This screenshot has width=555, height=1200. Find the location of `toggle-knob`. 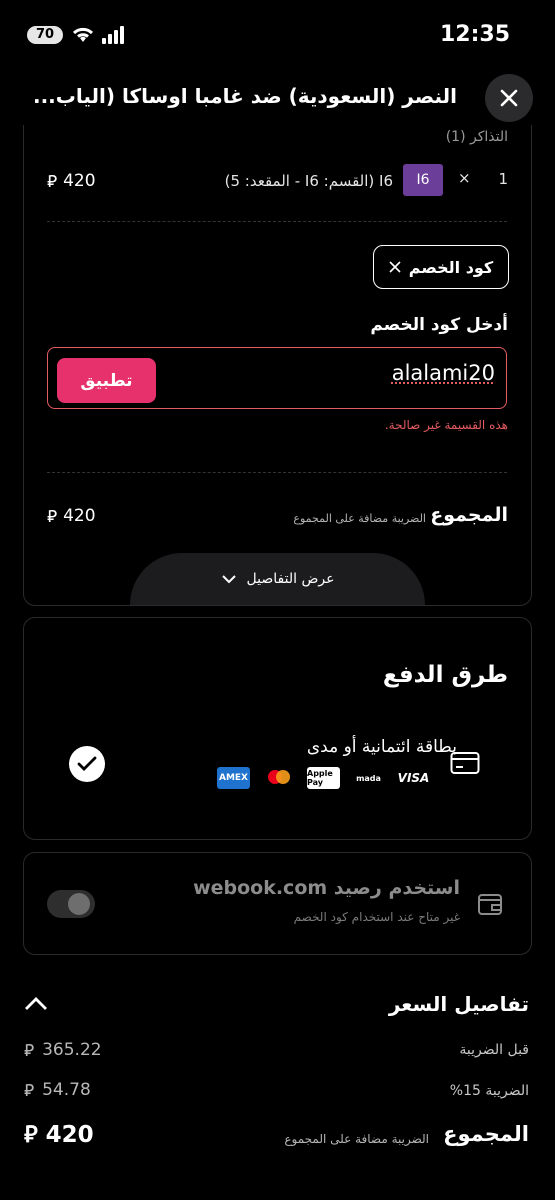

toggle-knob is located at coordinates (79, 904).